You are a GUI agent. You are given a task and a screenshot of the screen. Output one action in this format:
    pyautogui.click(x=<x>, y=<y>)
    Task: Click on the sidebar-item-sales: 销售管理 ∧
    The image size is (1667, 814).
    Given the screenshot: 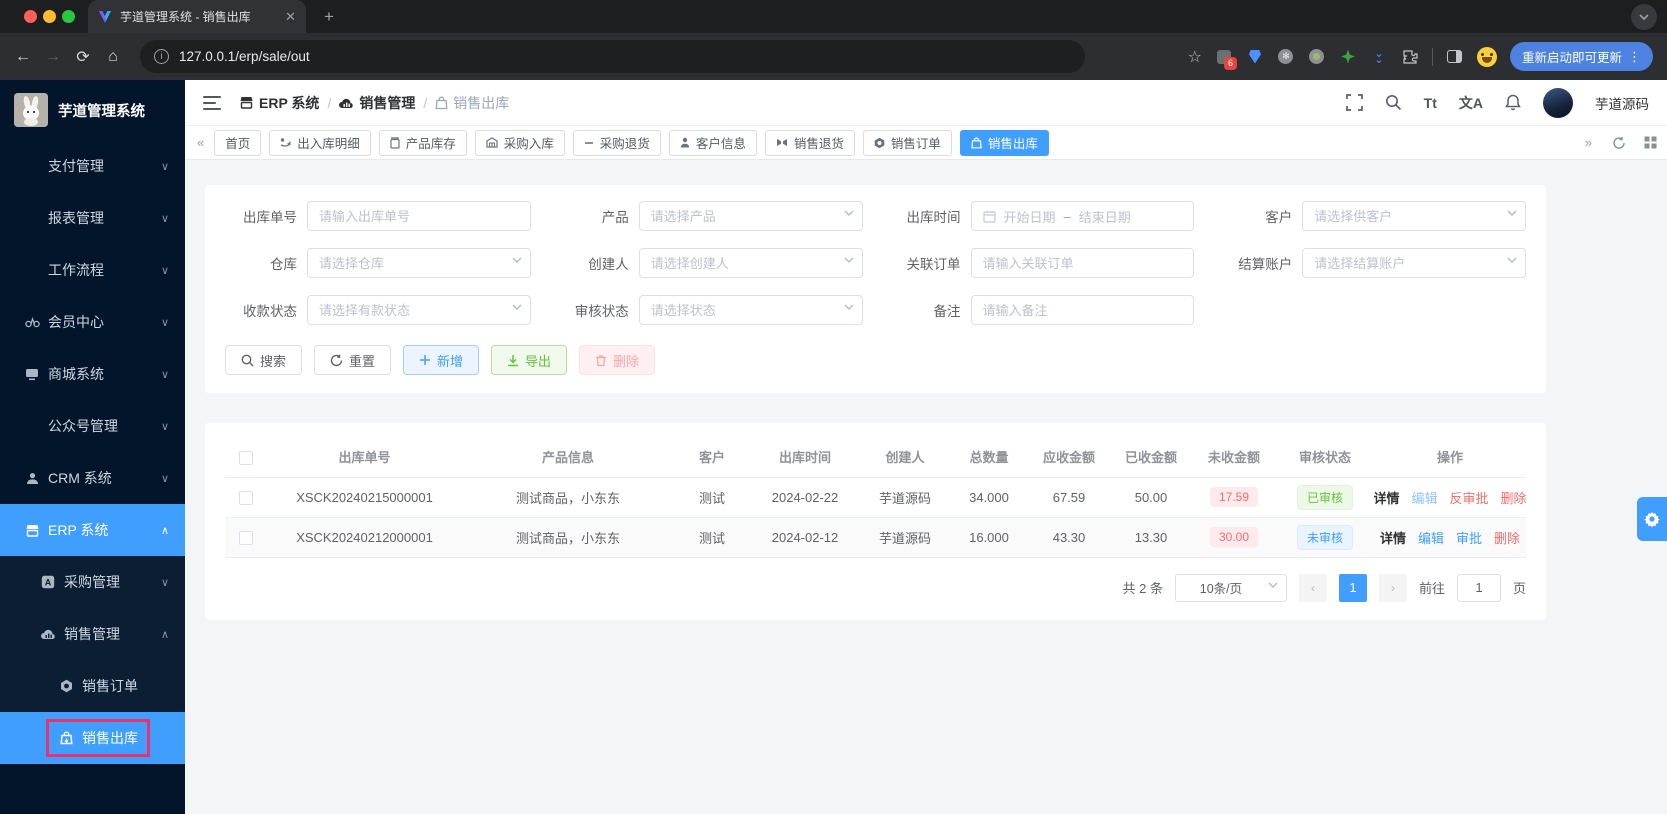 What is the action you would take?
    pyautogui.click(x=92, y=634)
    